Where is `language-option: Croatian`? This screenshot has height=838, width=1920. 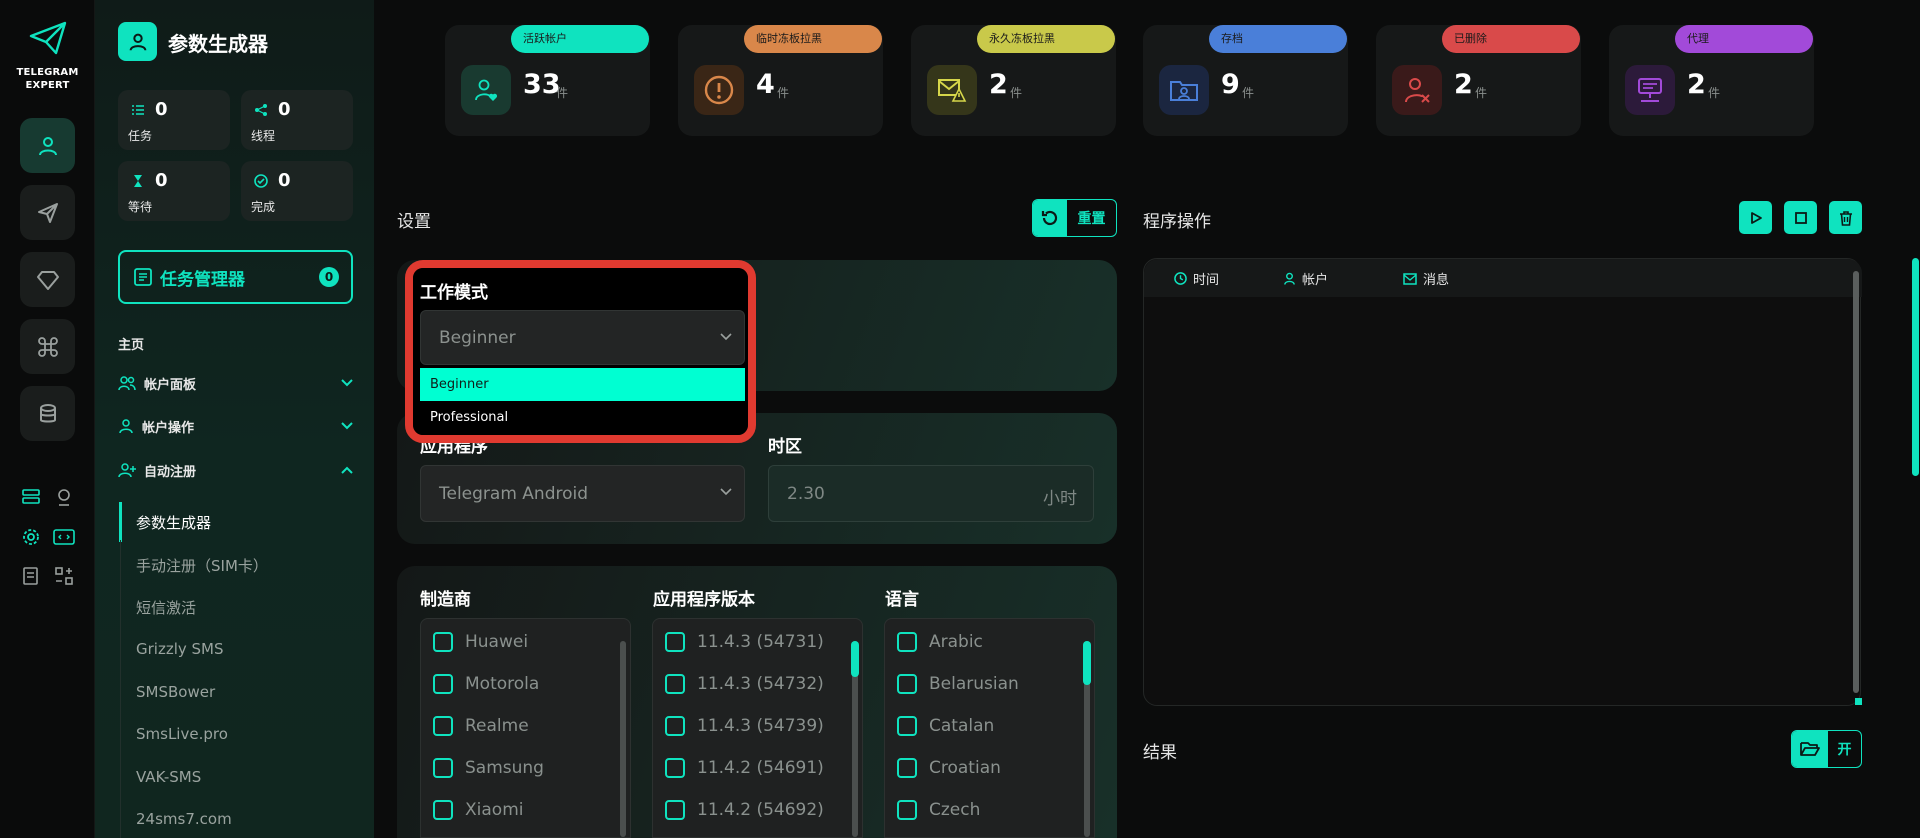 language-option: Croatian is located at coordinates (949, 768).